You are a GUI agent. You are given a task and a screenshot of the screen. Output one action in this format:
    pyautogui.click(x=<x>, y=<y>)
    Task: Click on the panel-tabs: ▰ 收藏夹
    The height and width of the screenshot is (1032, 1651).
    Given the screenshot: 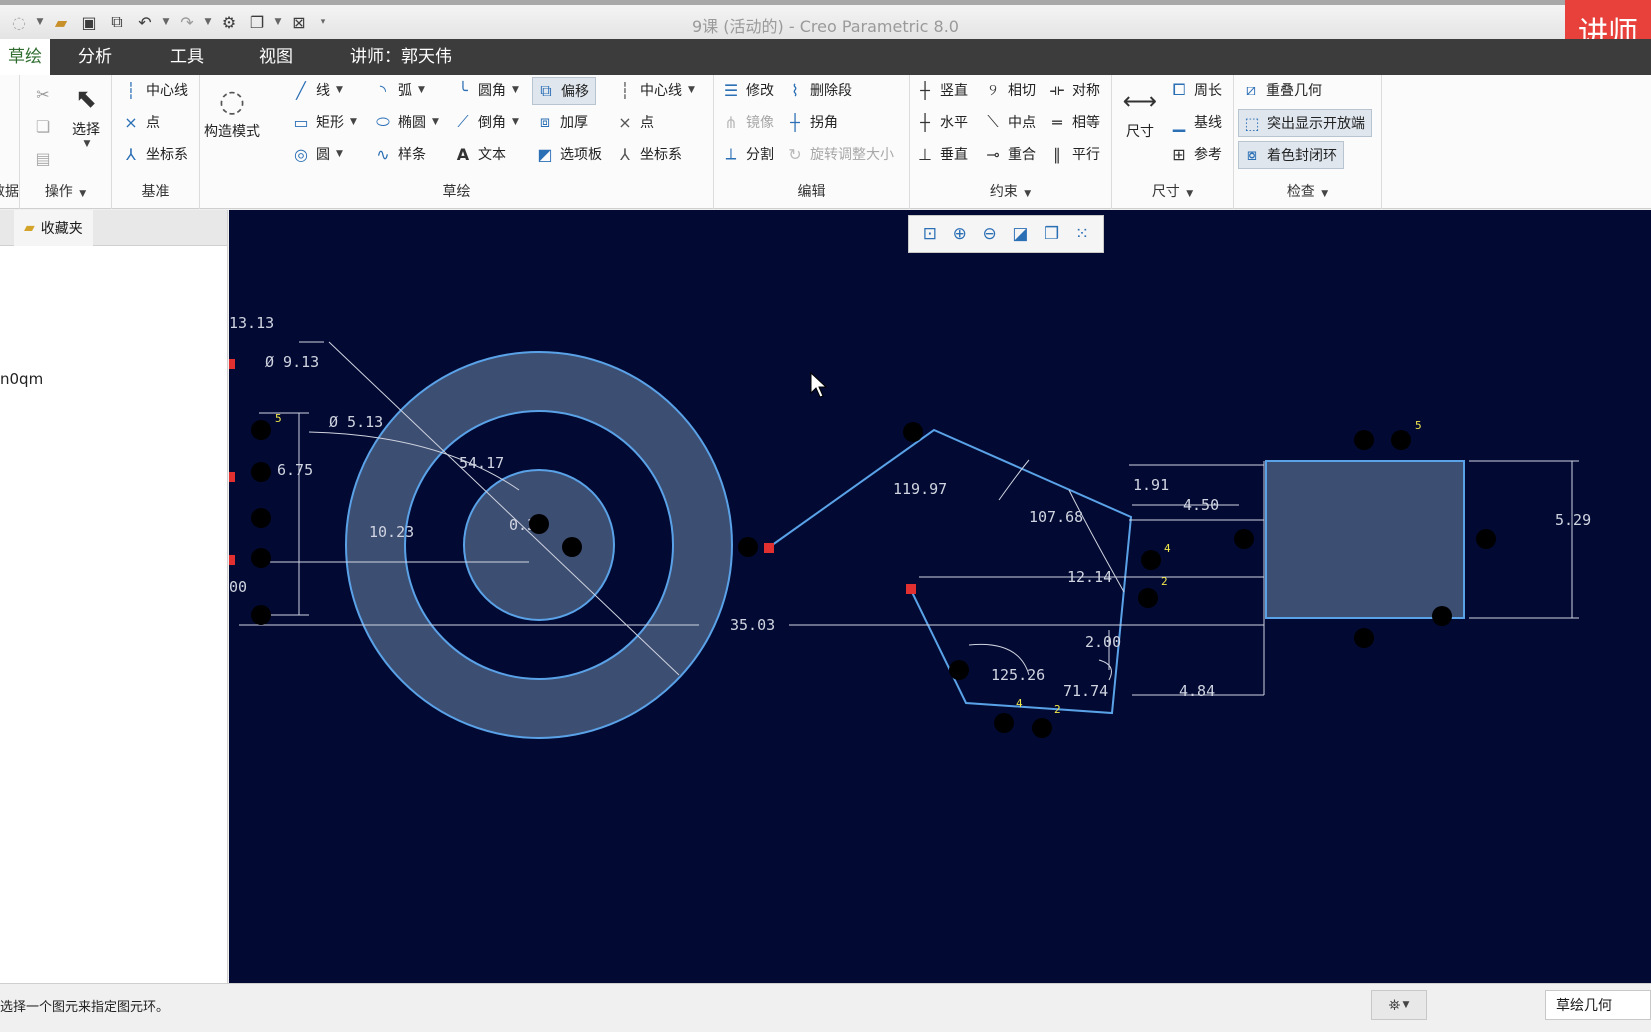 What is the action you would take?
    pyautogui.click(x=113, y=228)
    